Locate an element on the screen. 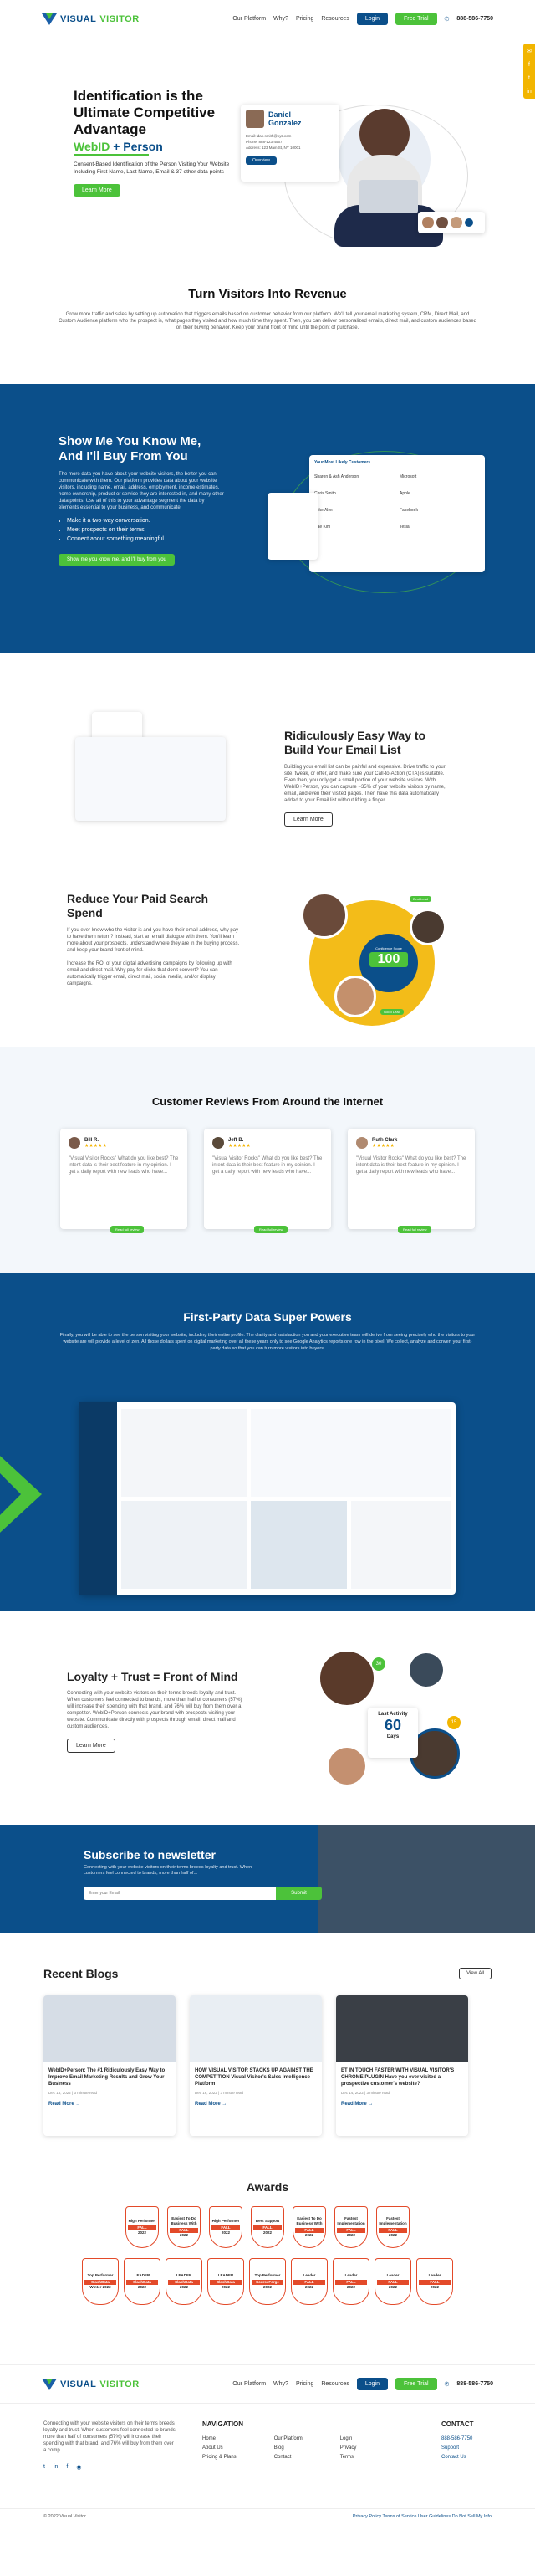 This screenshot has height=2576, width=535. footer-link: Privacy is located at coordinates (348, 2449).